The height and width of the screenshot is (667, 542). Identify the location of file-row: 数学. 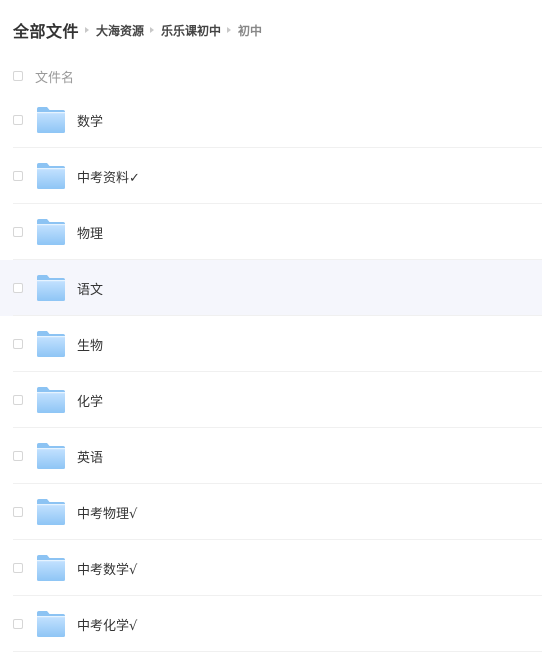
(271, 120).